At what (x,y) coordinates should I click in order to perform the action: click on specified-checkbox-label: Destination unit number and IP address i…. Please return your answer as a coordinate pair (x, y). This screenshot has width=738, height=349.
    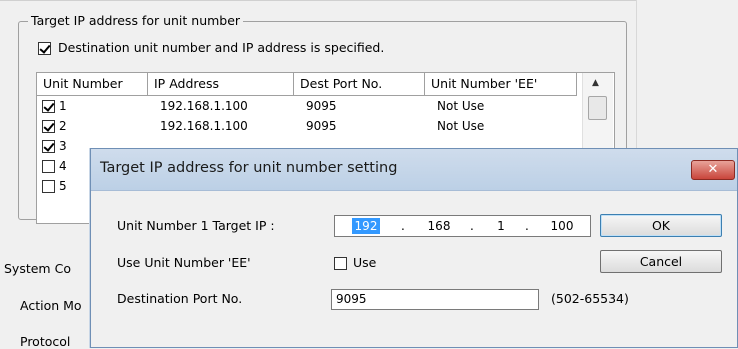
    Looking at the image, I should click on (221, 47).